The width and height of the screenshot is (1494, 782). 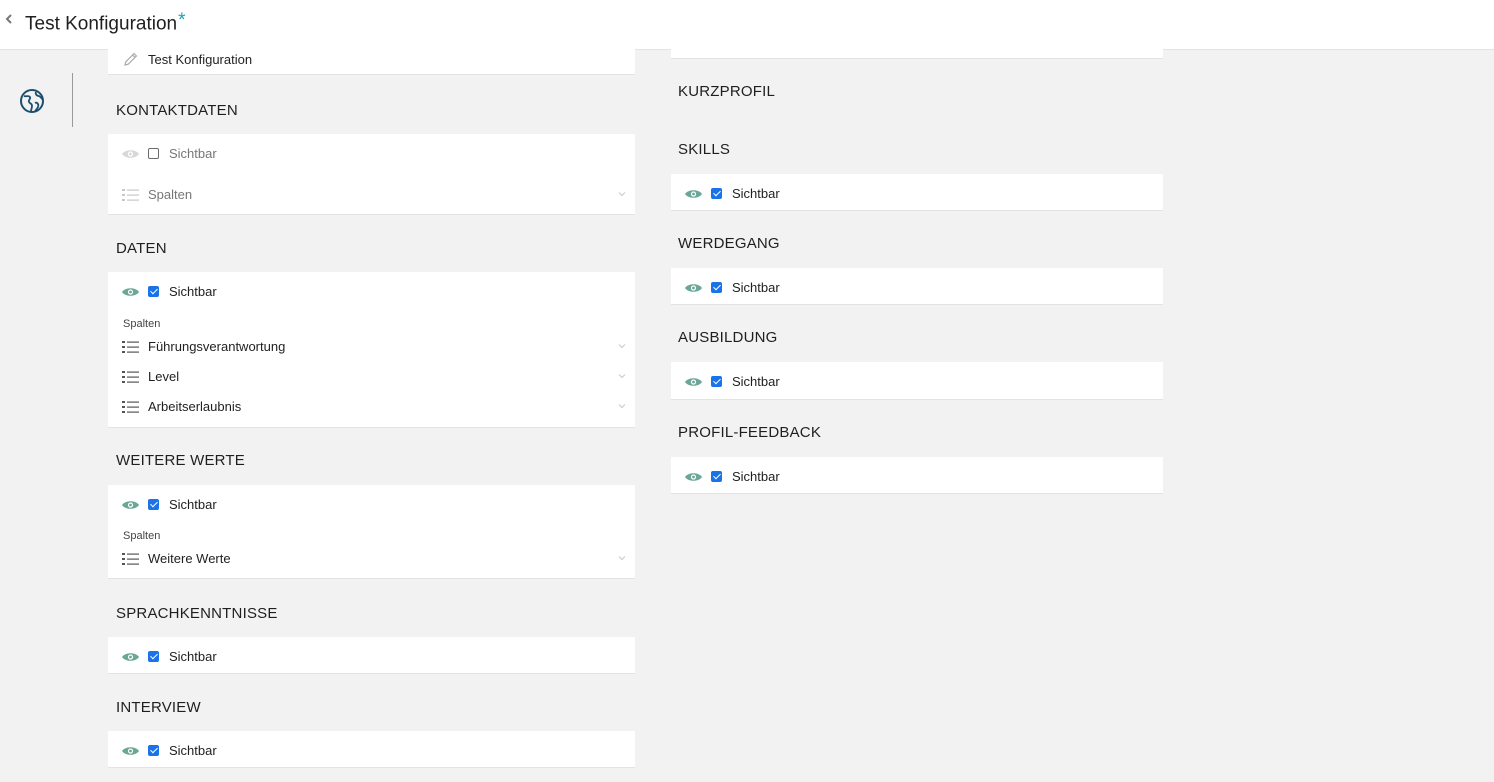 What do you see at coordinates (371, 559) in the screenshot?
I see `column-select-weitere-werte: Weitere Werte` at bounding box center [371, 559].